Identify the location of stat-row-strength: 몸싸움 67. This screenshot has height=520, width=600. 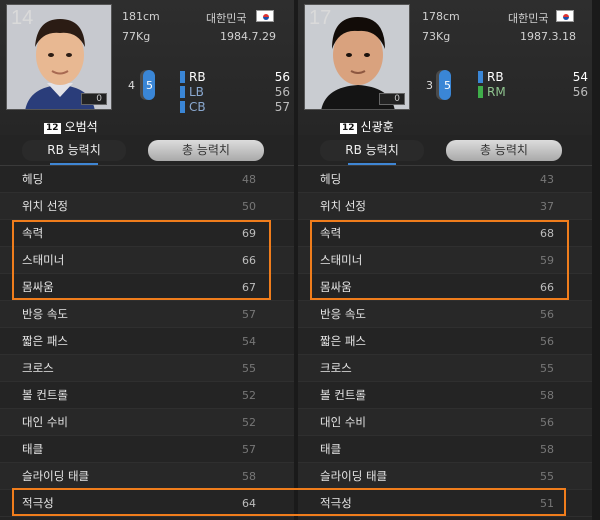
(147, 287).